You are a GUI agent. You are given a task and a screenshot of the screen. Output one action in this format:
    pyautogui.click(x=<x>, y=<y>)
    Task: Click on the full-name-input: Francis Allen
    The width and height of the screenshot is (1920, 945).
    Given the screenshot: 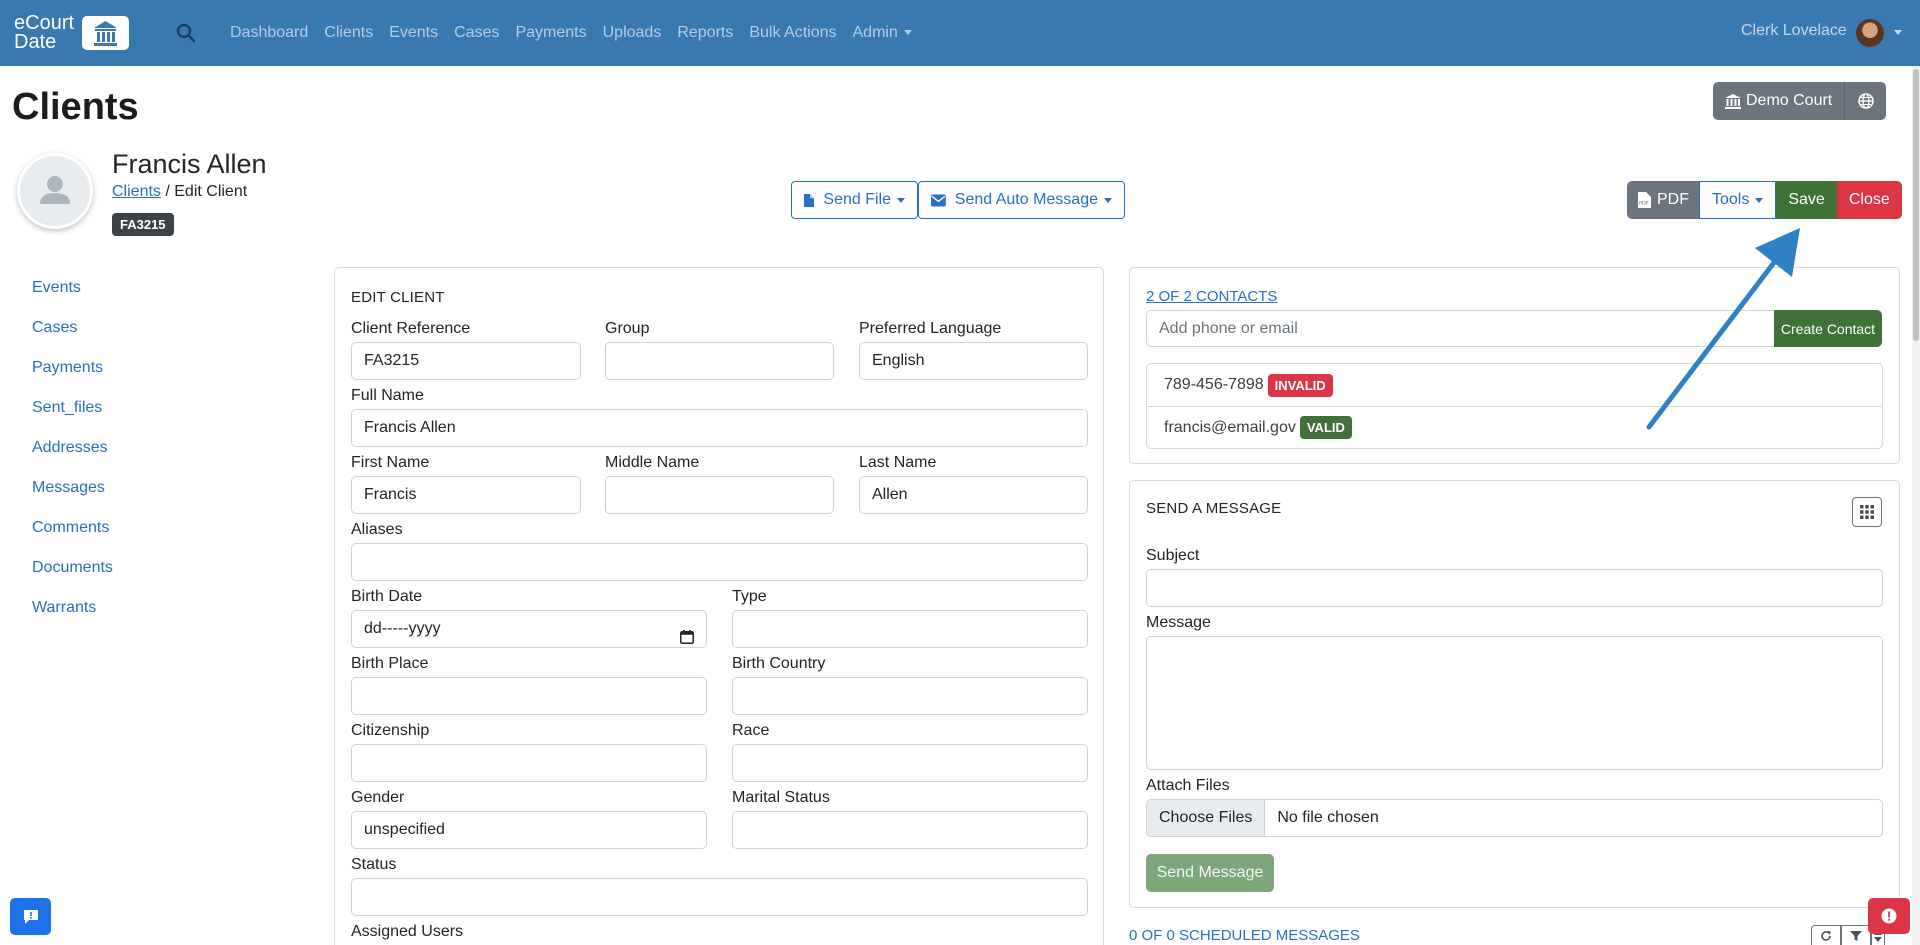 What is the action you would take?
    pyautogui.click(x=719, y=428)
    